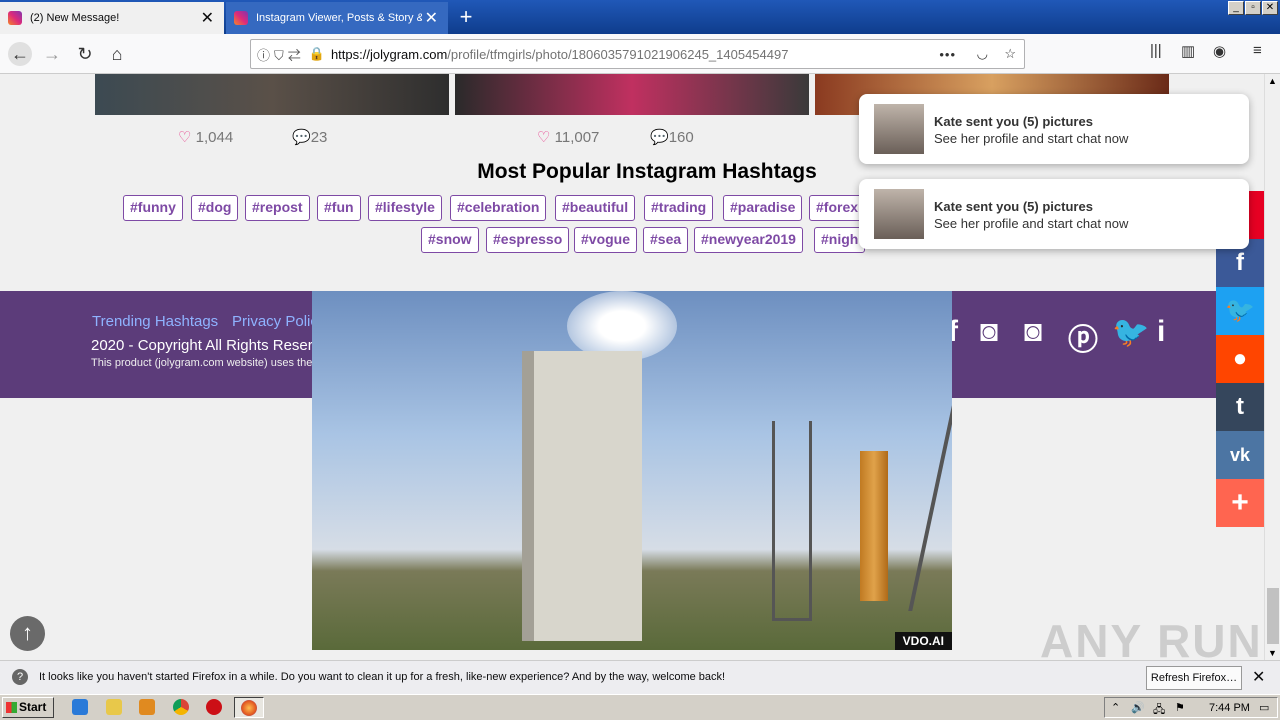 This screenshot has height=720, width=1280. I want to click on flag-icon: ⚑, so click(1180, 707).